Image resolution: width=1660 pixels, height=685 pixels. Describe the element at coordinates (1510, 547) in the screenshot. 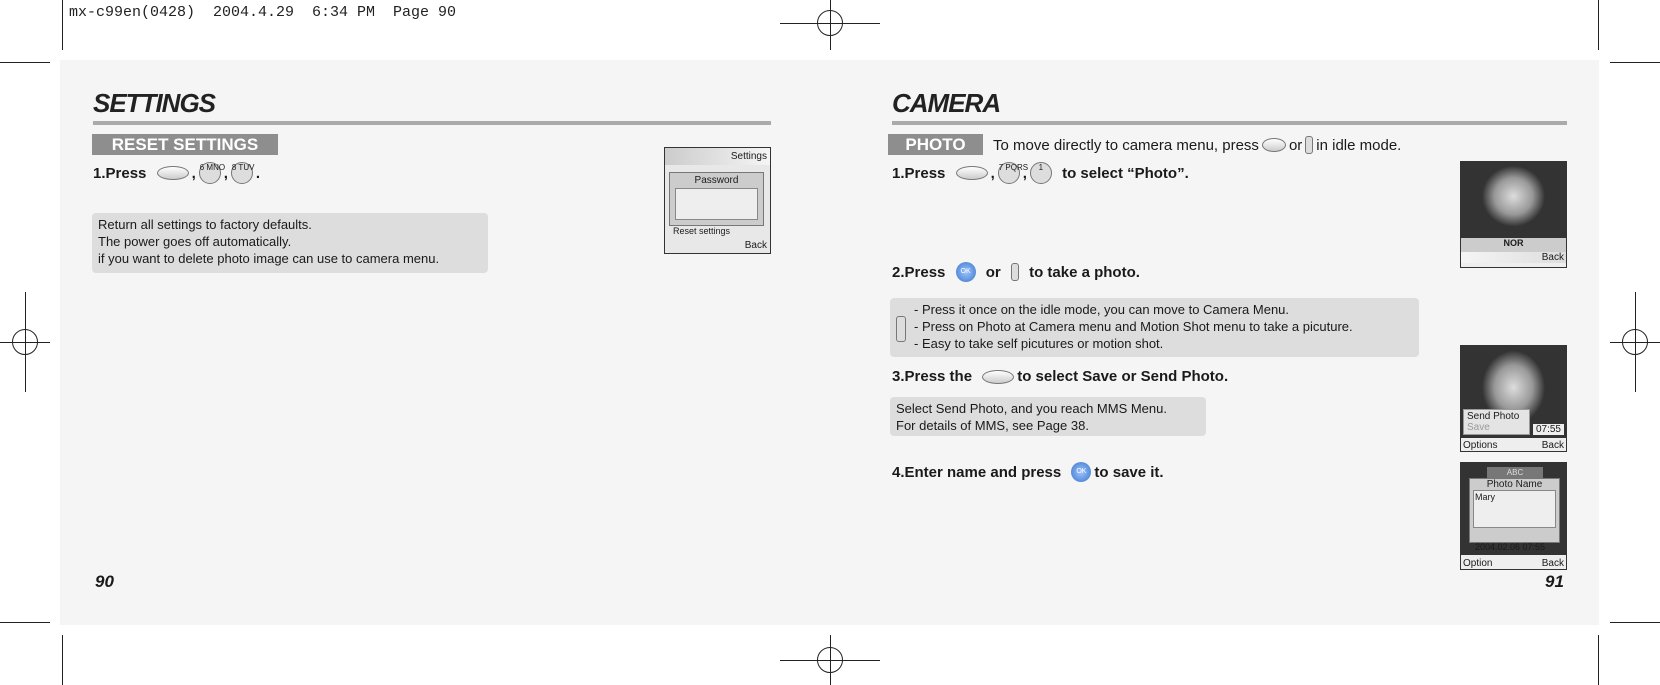

I see `timestamp: 2004.02.06 07:55` at that location.